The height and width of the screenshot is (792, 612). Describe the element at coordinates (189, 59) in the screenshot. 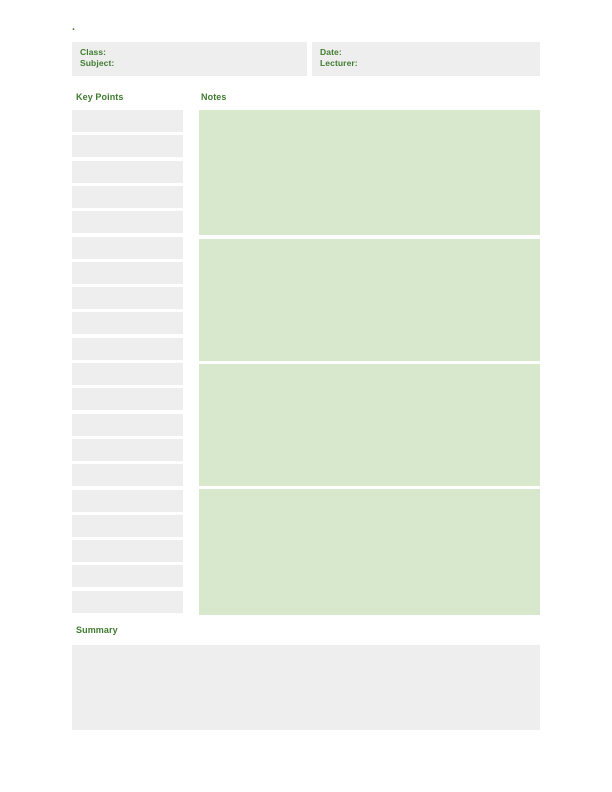

I see `class-subject-field-group: Class: Subject:` at that location.